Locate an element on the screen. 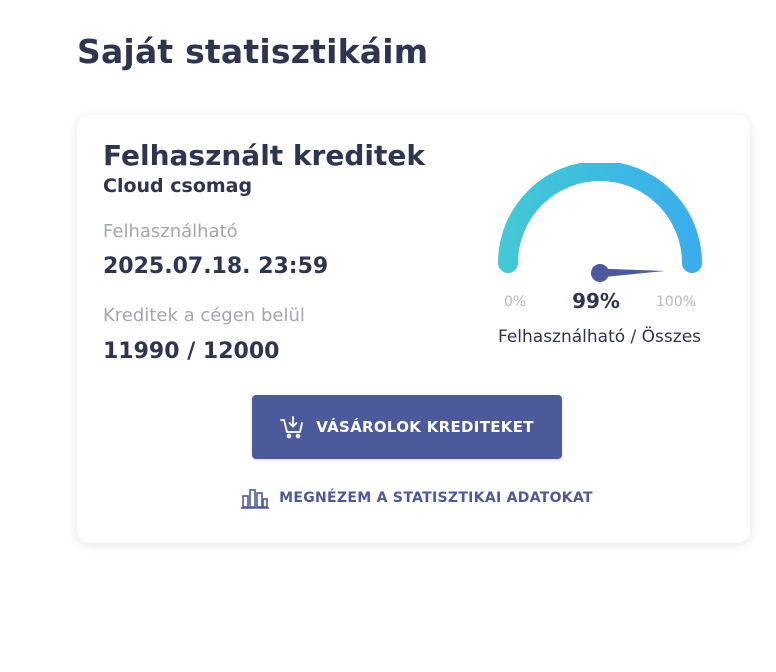  gauge-graphic is located at coordinates (600, 222).